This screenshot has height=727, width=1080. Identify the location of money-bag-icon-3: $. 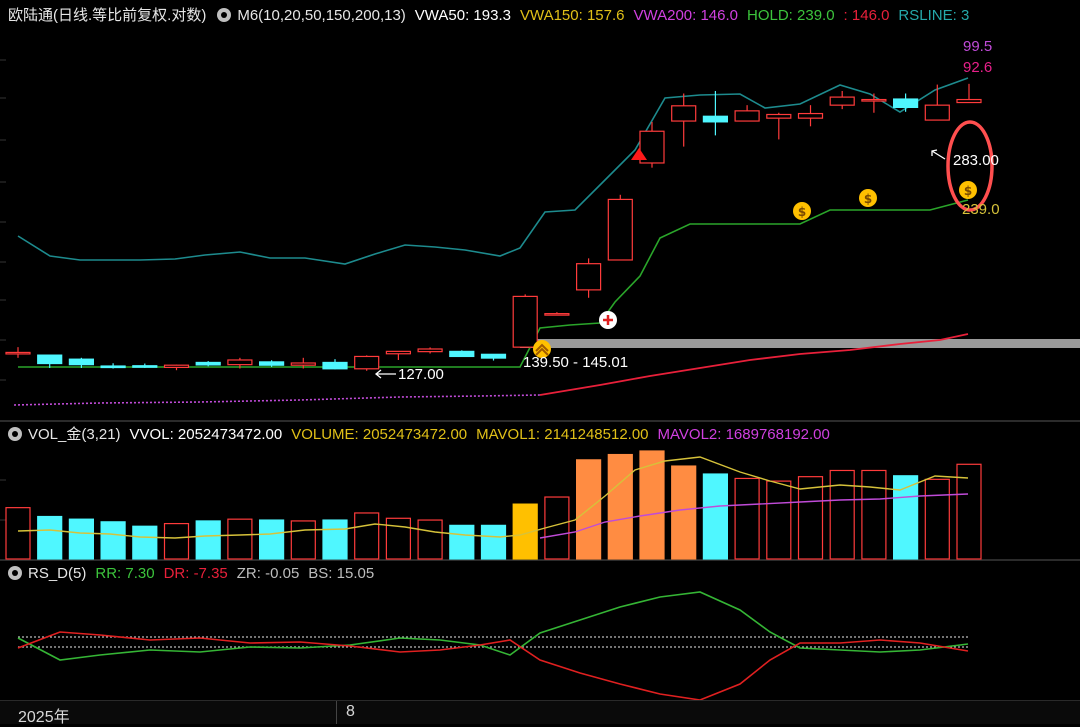
(968, 190).